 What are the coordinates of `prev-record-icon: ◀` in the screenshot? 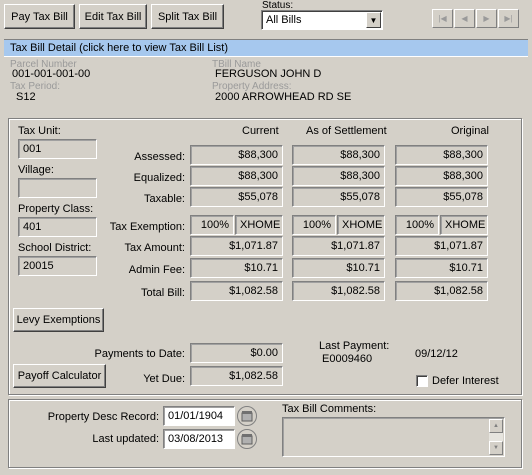 It's located at (464, 18).